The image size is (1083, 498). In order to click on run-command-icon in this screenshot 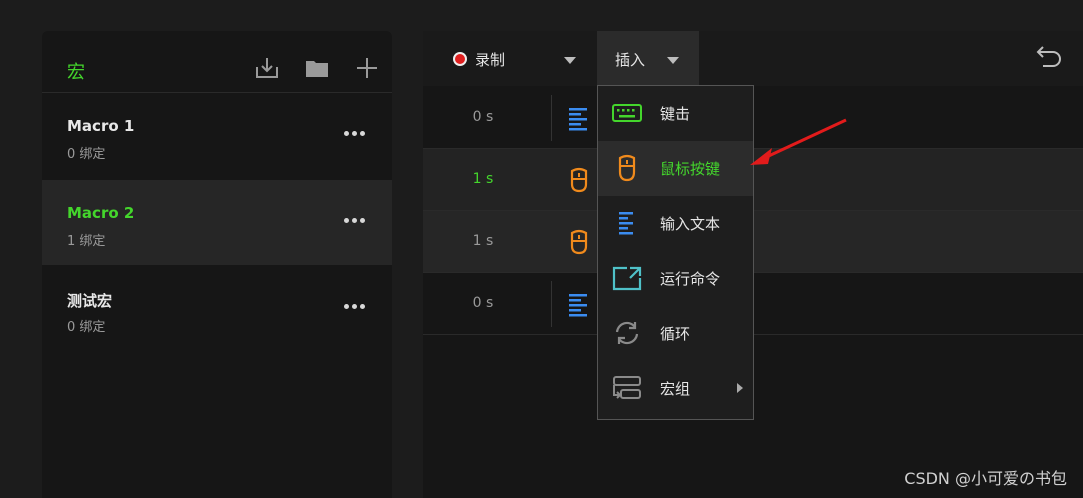, I will do `click(627, 278)`.